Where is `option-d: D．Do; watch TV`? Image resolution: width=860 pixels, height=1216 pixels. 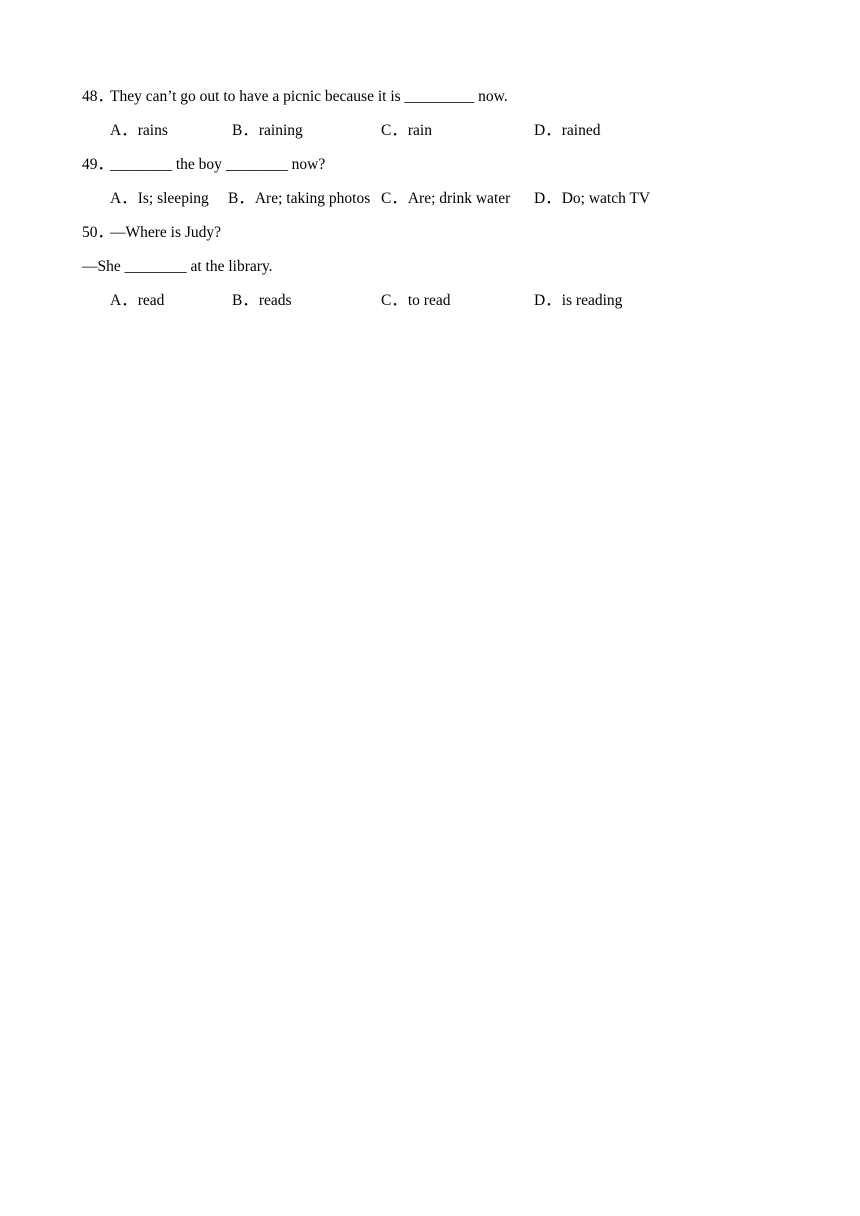
option-d: D．Do; watch TV is located at coordinates (592, 199).